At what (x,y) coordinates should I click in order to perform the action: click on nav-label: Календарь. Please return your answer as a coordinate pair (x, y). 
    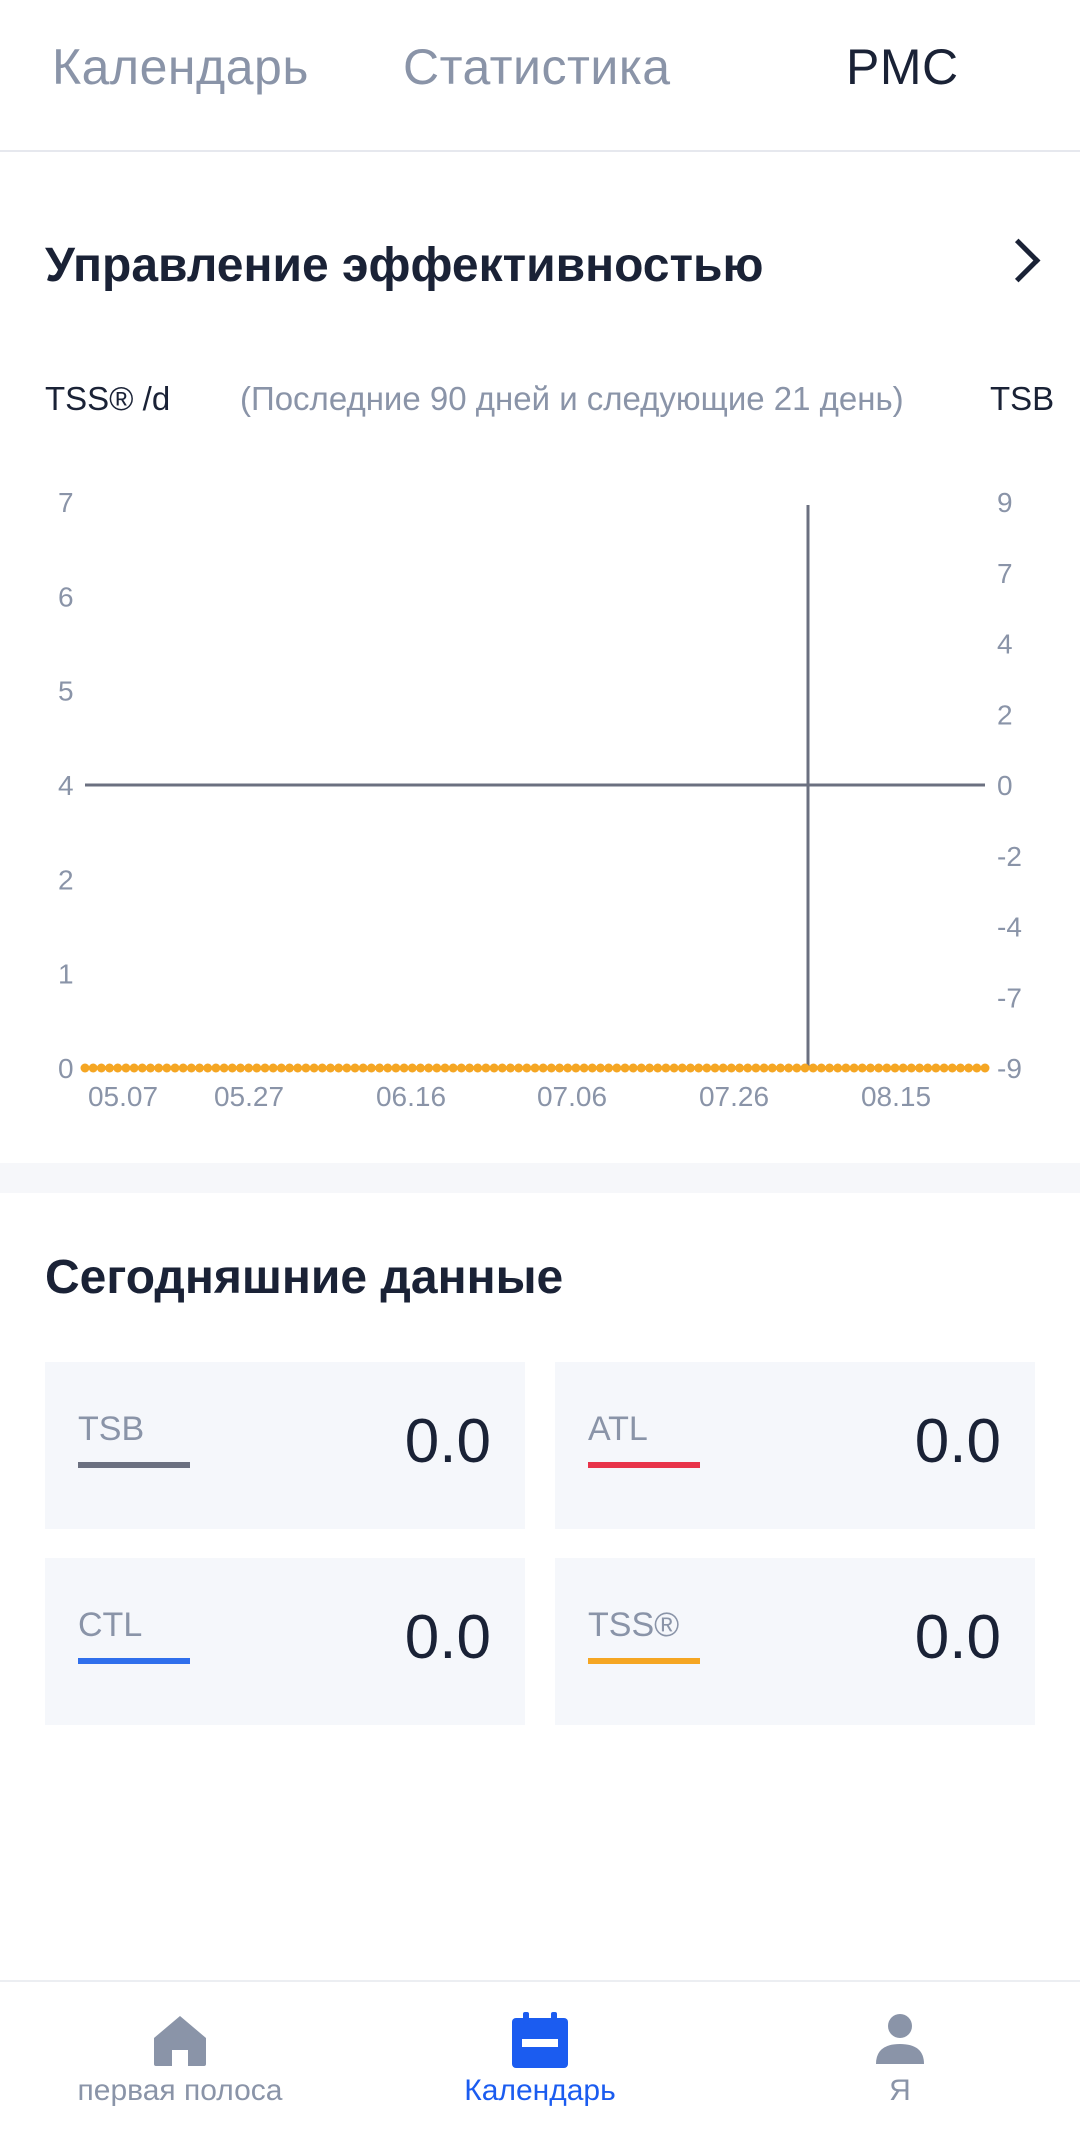
    Looking at the image, I should click on (540, 2090).